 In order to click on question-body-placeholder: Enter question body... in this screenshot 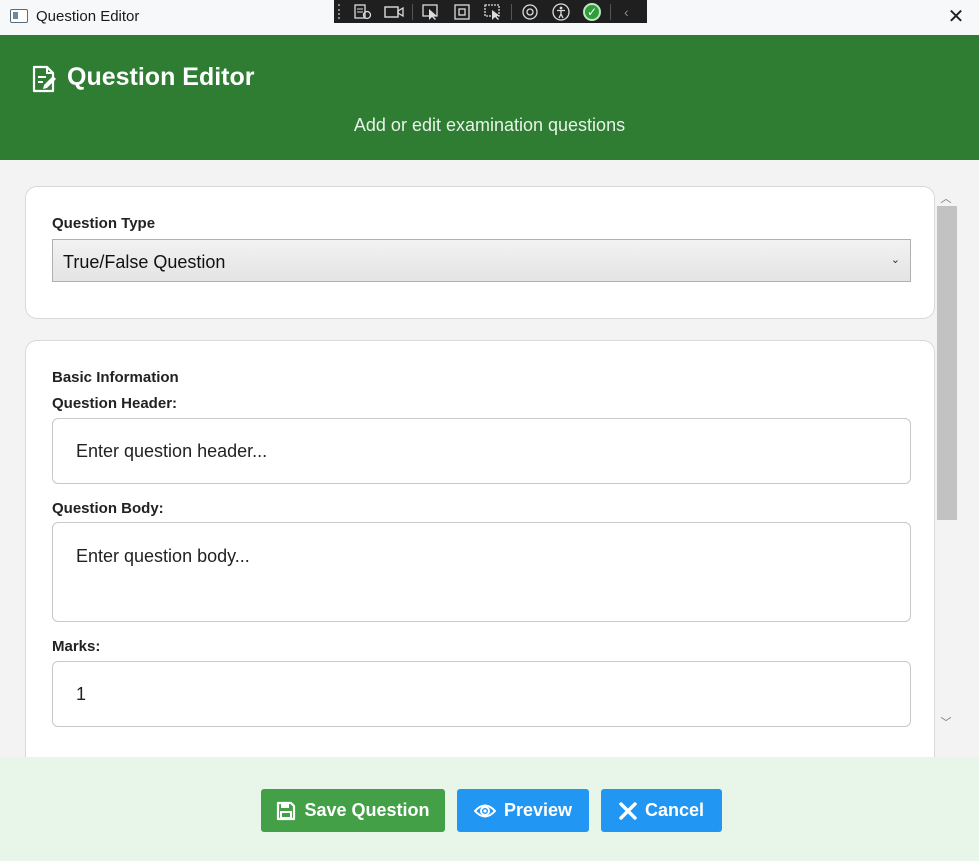, I will do `click(163, 556)`.